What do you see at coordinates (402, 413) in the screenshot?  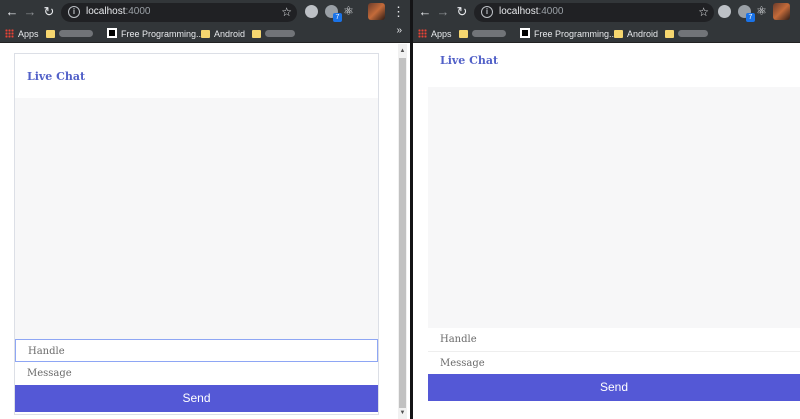 I see `scroll-down-icon: ▼` at bounding box center [402, 413].